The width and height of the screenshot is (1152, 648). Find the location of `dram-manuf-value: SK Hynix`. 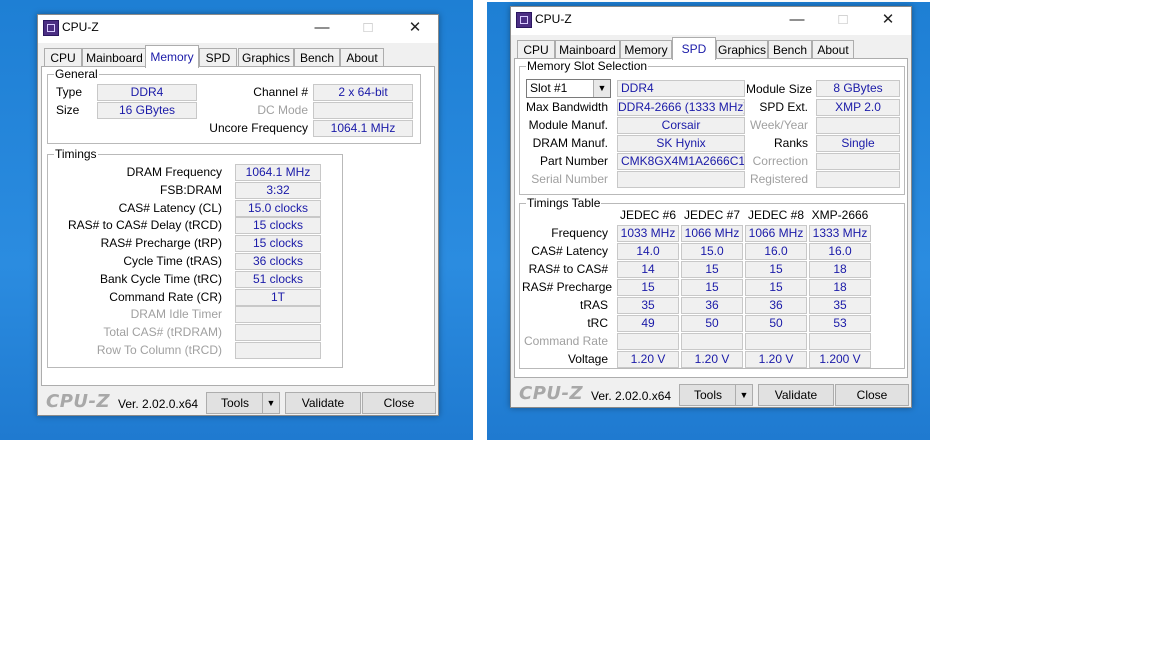

dram-manuf-value: SK Hynix is located at coordinates (681, 143).